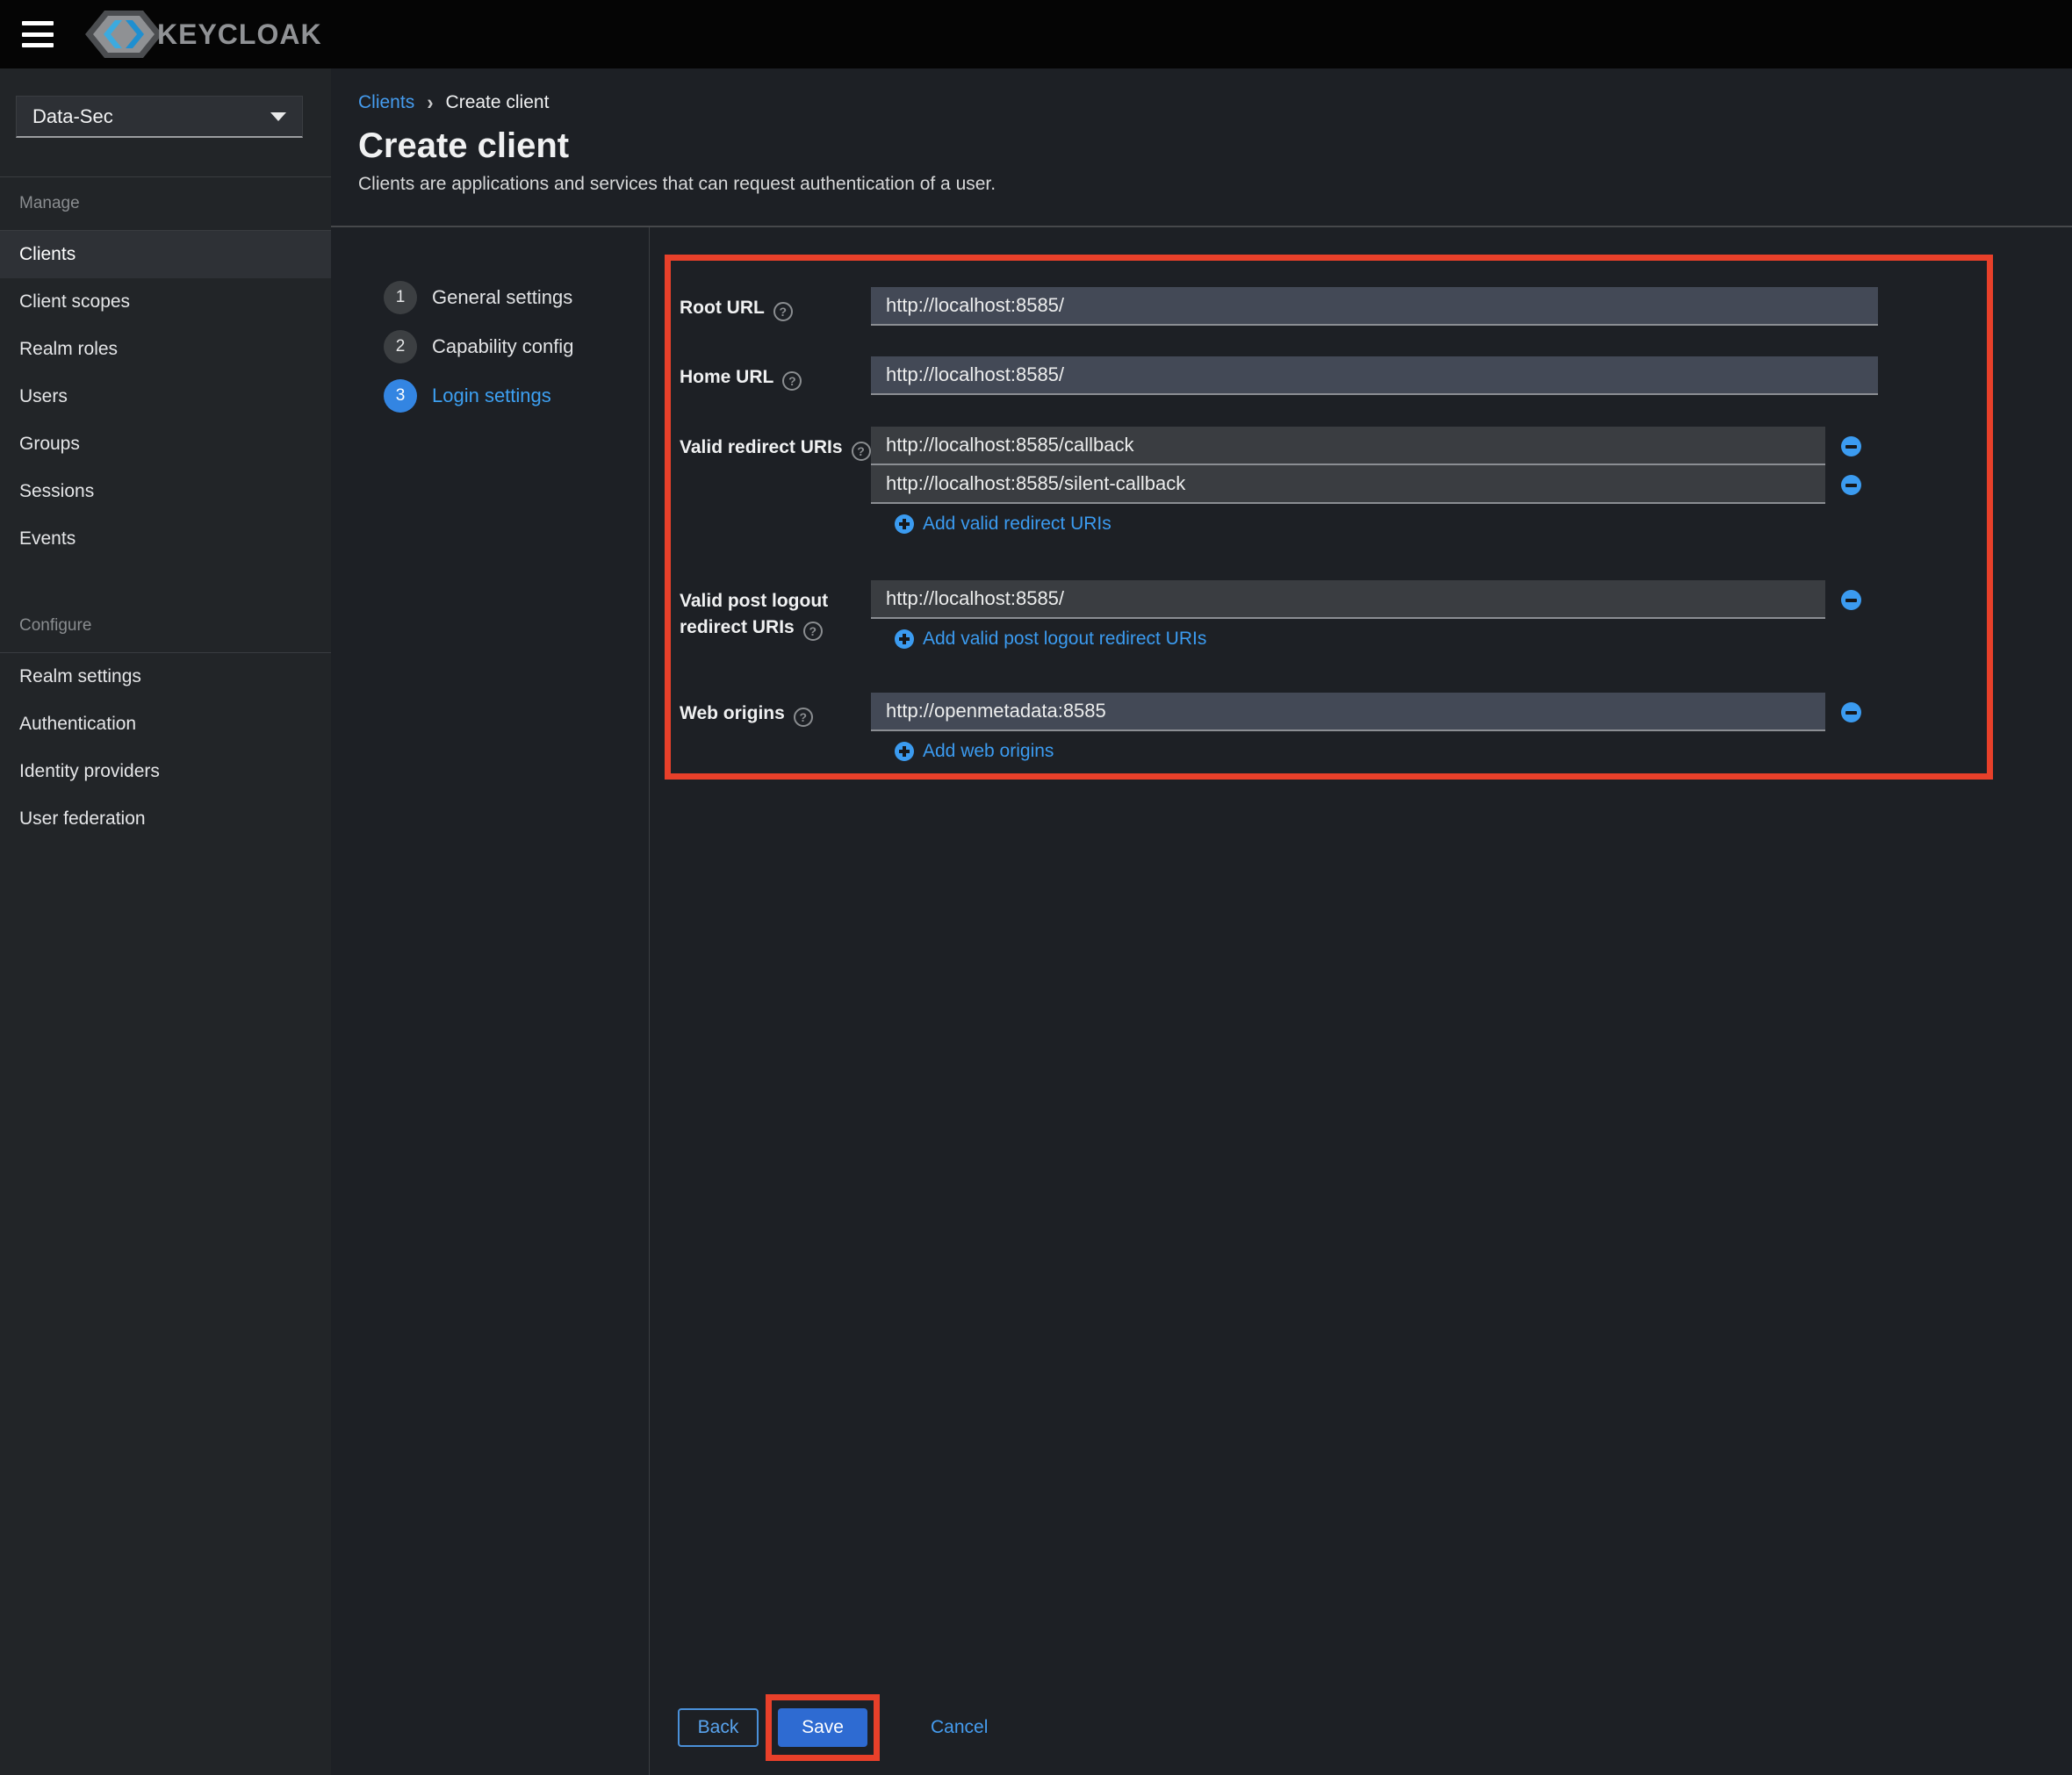 The image size is (2072, 1775). What do you see at coordinates (1851, 711) in the screenshot?
I see `remove-web-origin-icon` at bounding box center [1851, 711].